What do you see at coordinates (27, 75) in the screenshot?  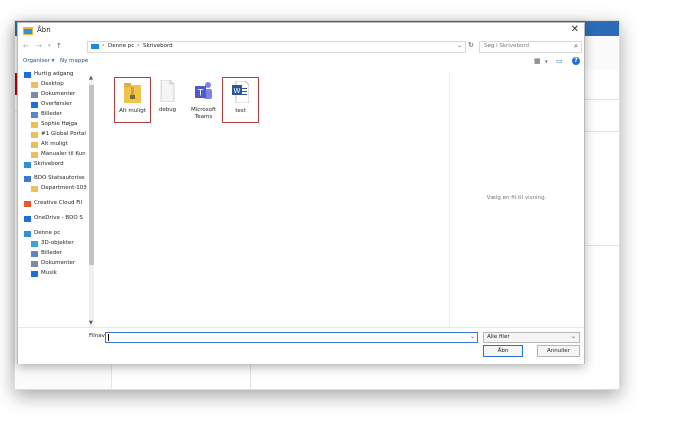 I see `star-icon` at bounding box center [27, 75].